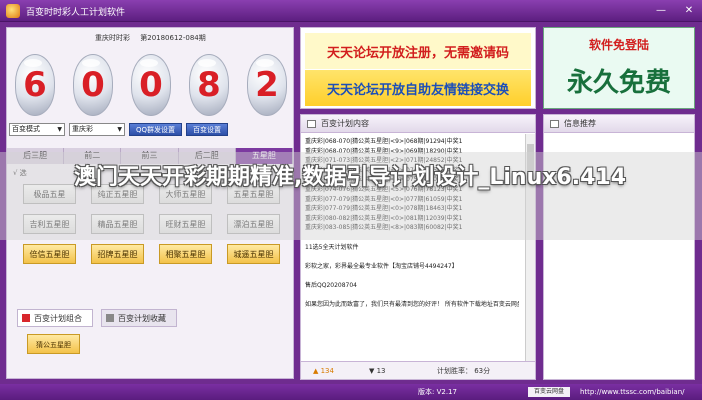  I want to click on overlay-caption: 澳门天天开彩期期精准,数据引导计划设计_Linux6.414, so click(350, 177).